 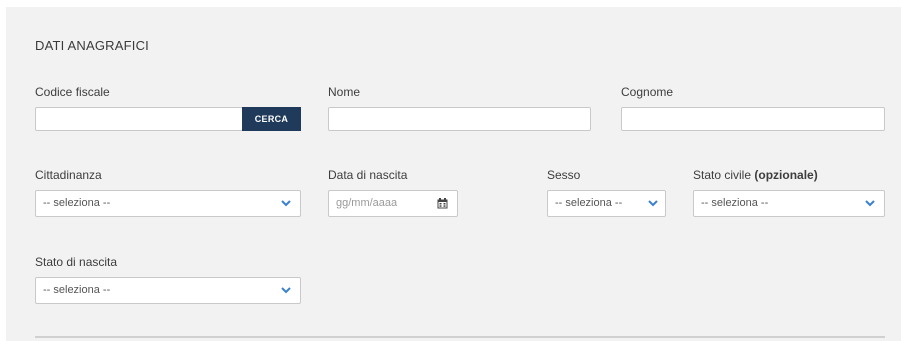 What do you see at coordinates (77, 203) in the screenshot?
I see `cittadinanza-selected: -- seleziona --` at bounding box center [77, 203].